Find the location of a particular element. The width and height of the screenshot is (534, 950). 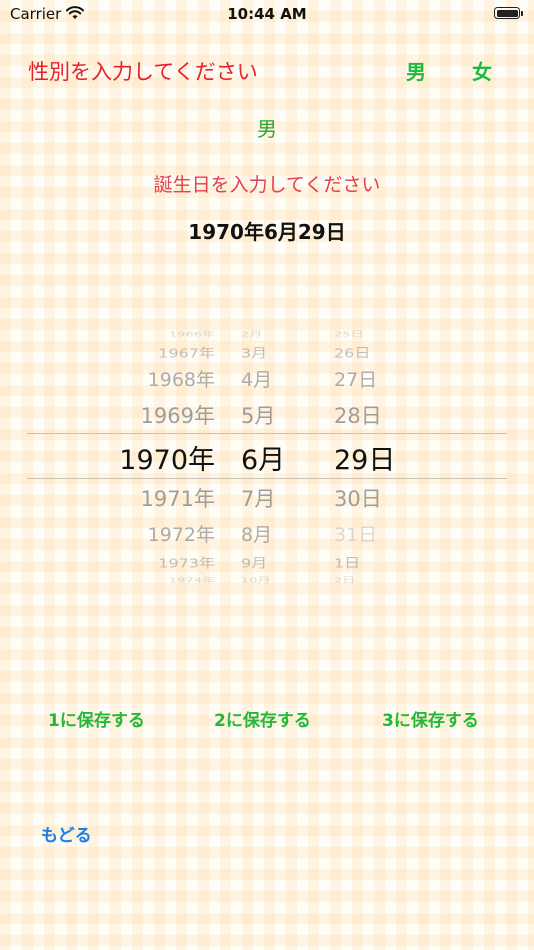

status-time: 10:44 AM is located at coordinates (267, 14).